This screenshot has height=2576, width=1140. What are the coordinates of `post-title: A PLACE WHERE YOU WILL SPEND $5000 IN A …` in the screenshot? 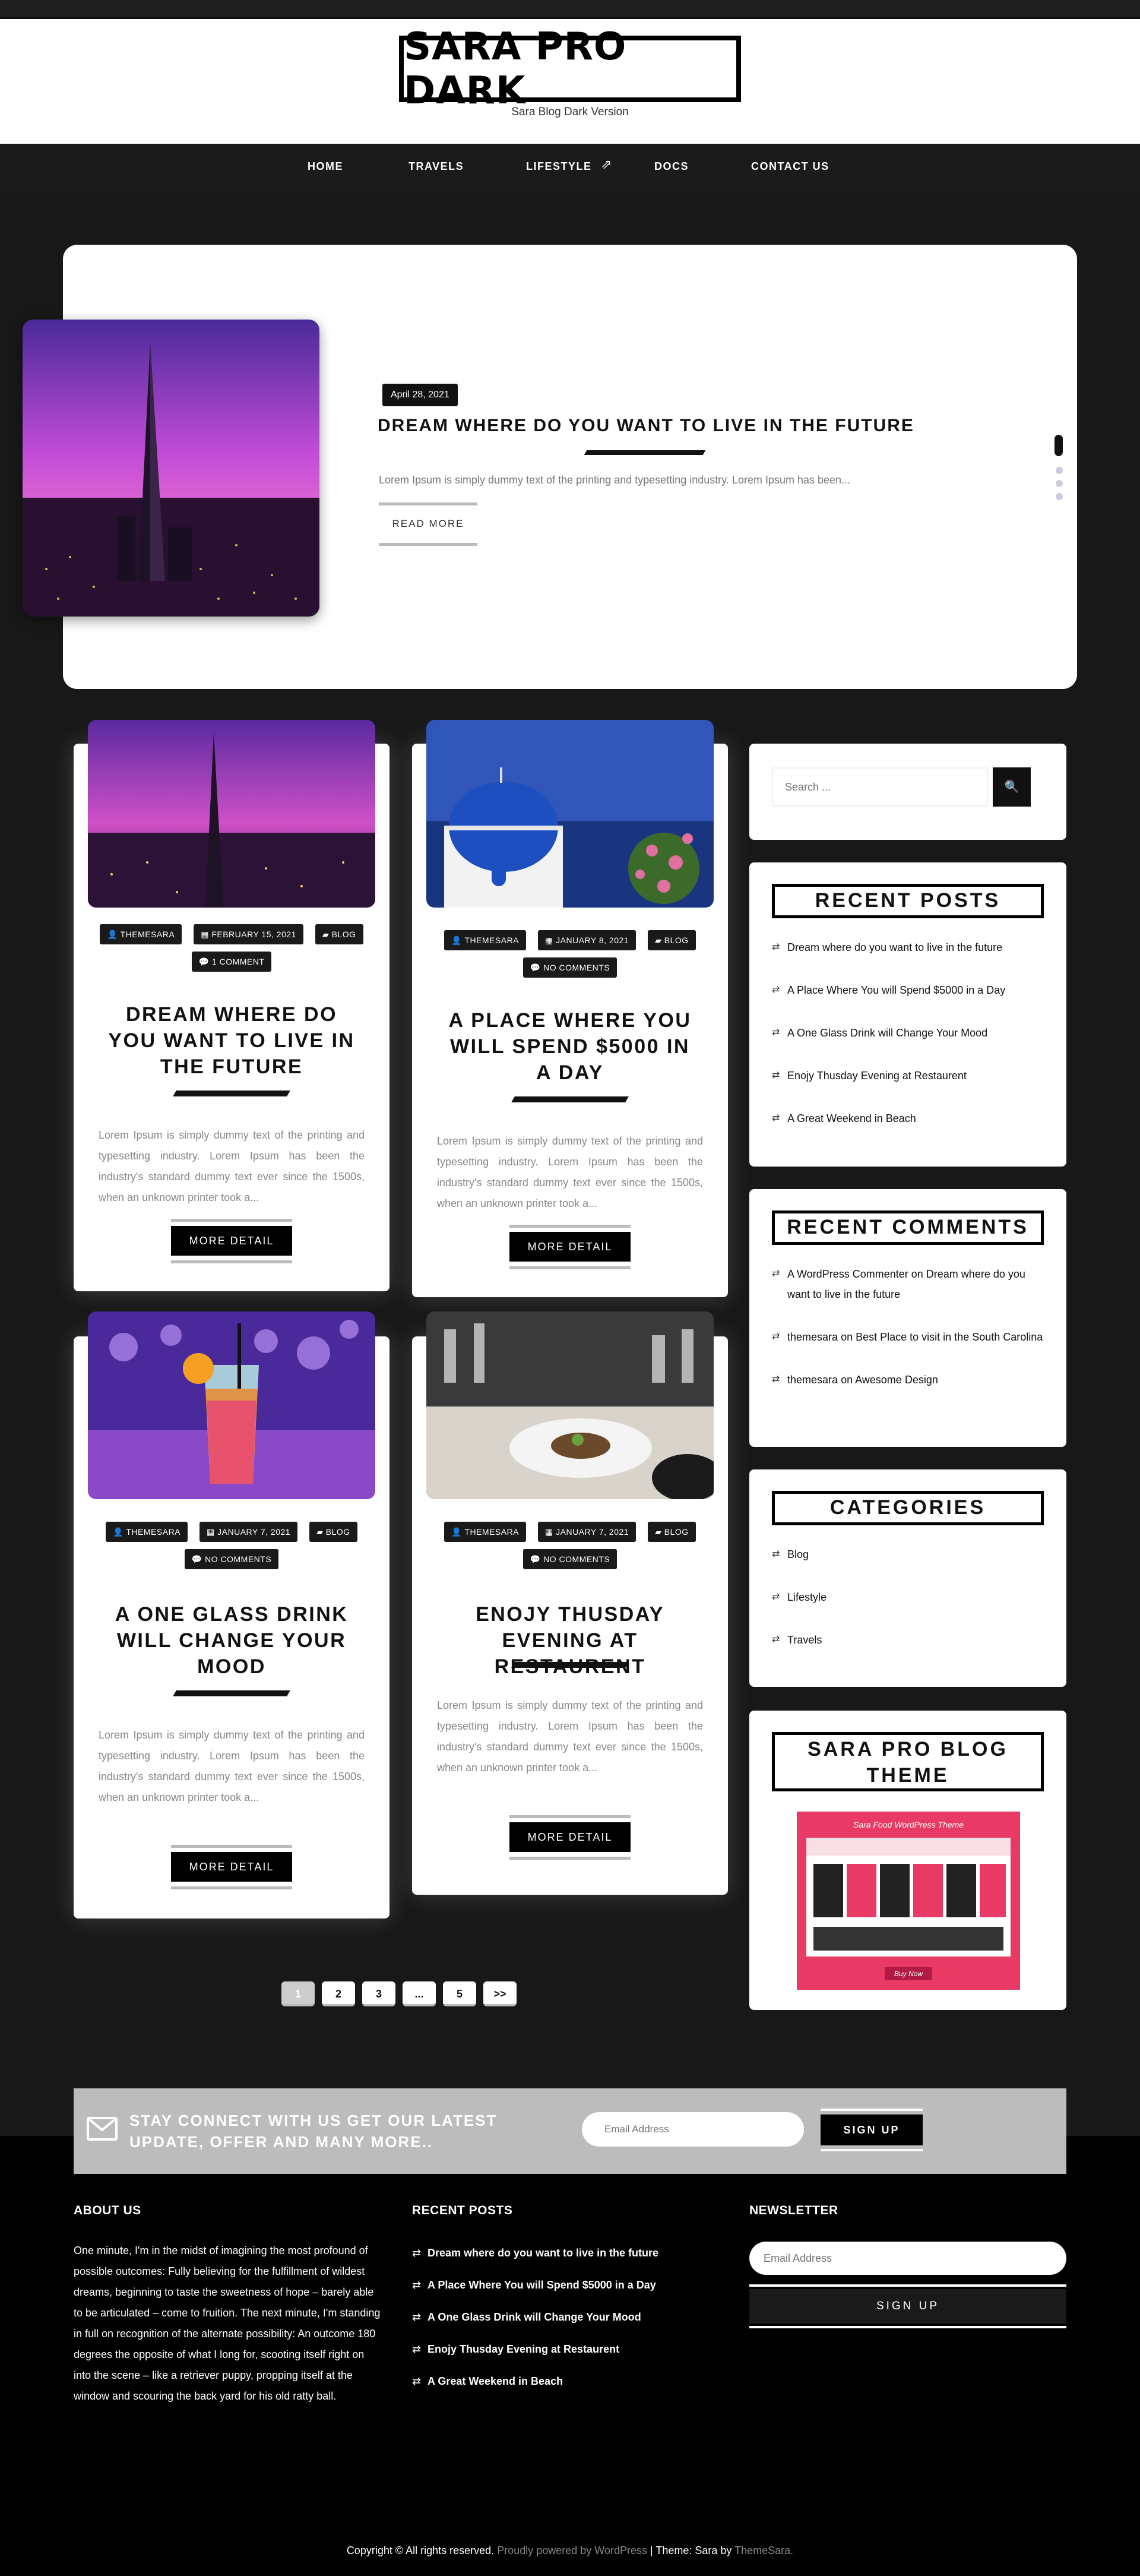 It's located at (570, 1046).